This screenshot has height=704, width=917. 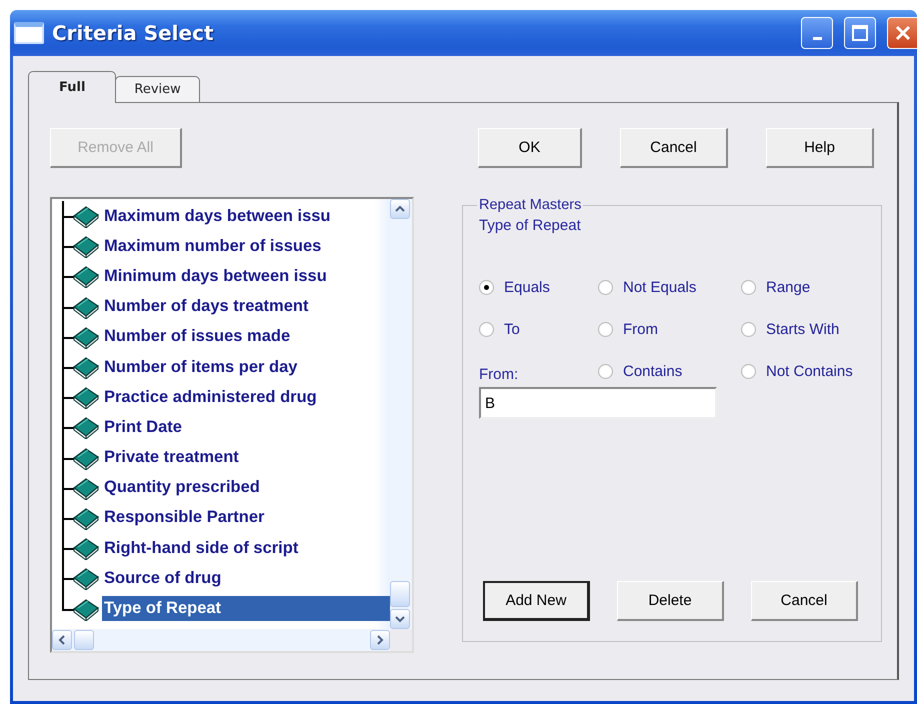 What do you see at coordinates (246, 609) in the screenshot?
I see `tree-item: Type of Repeat` at bounding box center [246, 609].